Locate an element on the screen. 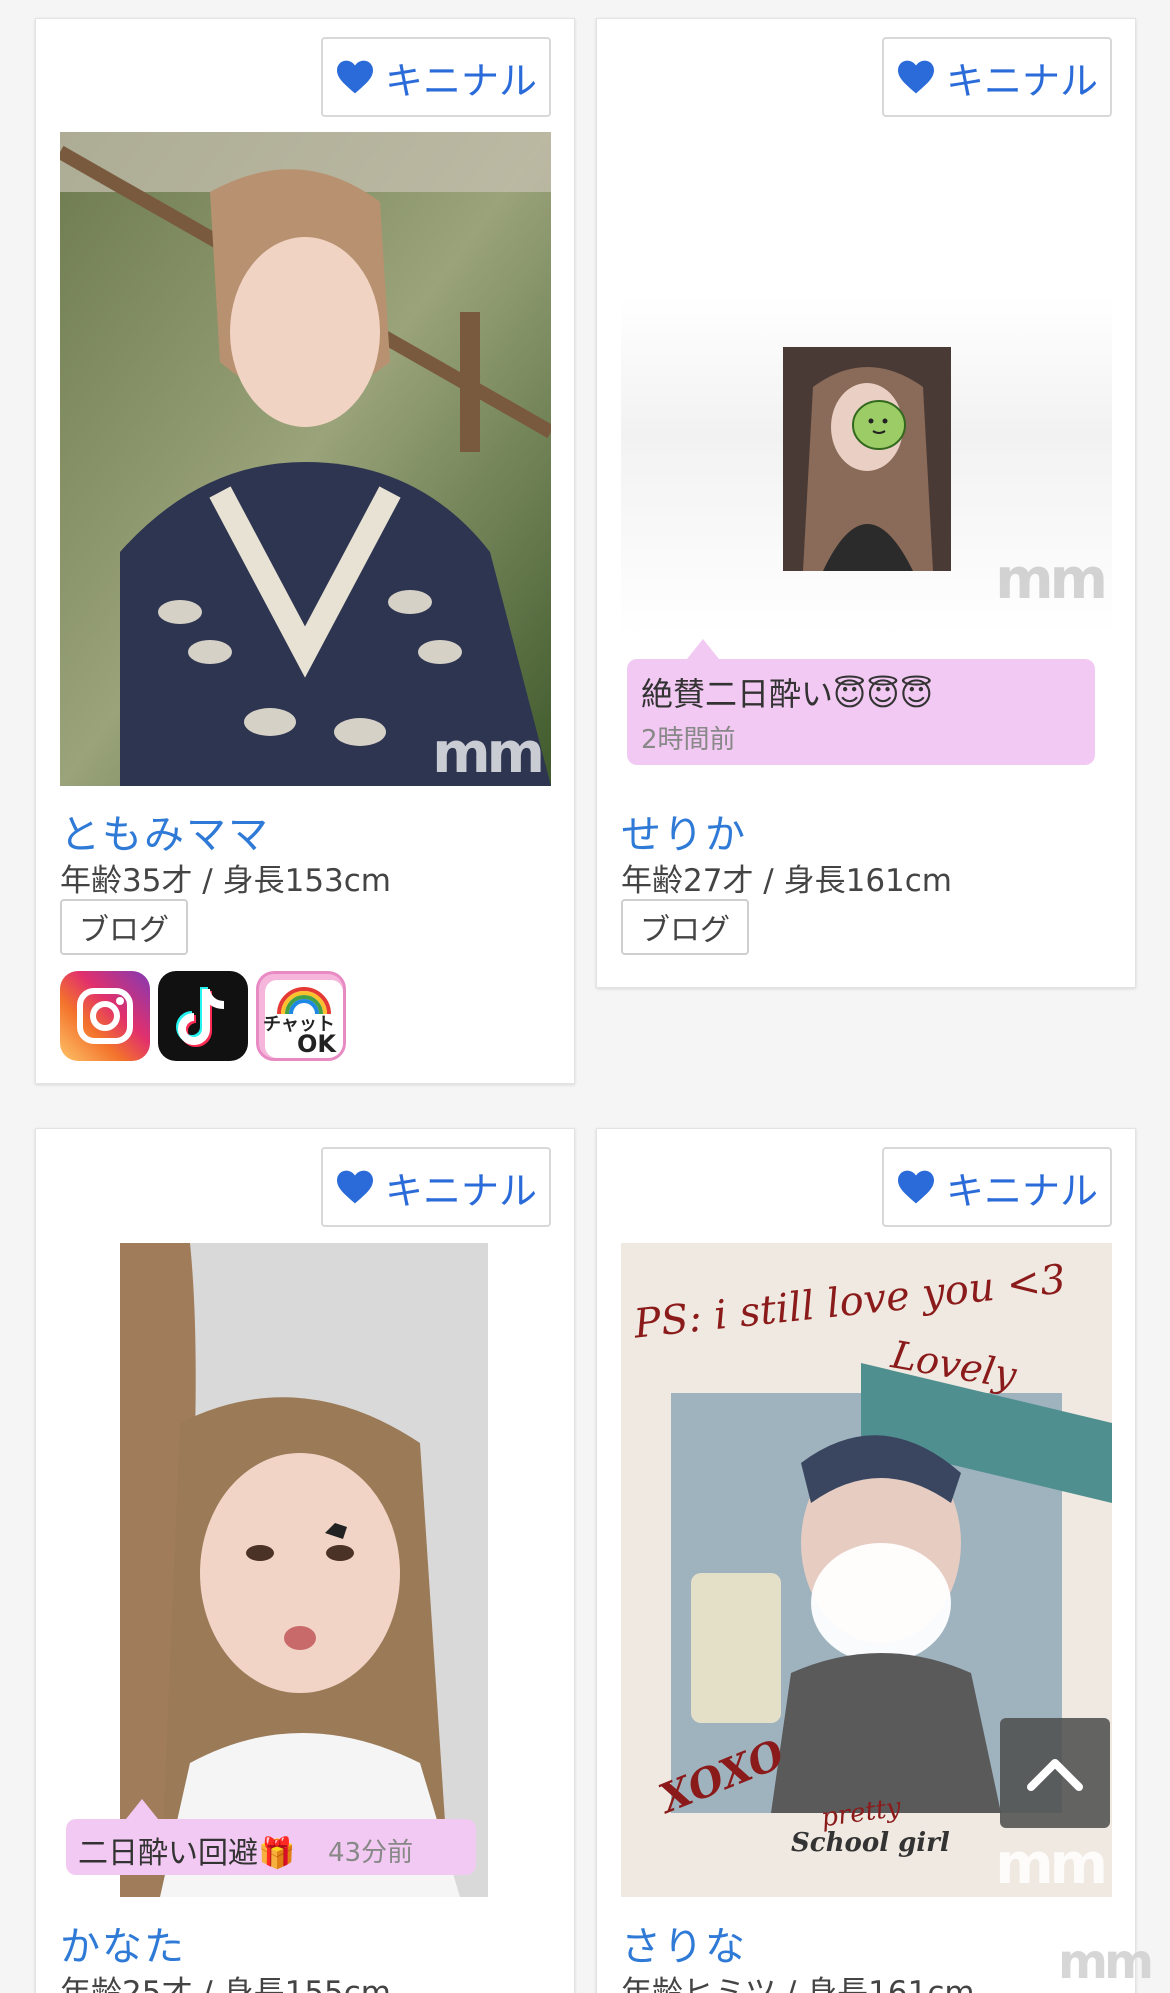  cast-meta: 年齢25才 / 身長155cm is located at coordinates (226, 1984).